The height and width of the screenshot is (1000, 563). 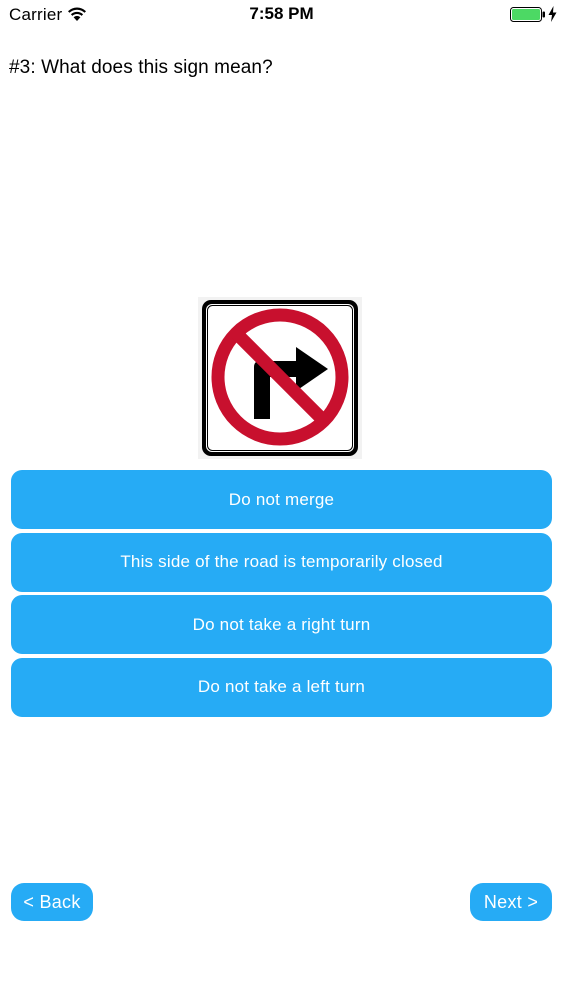 I want to click on clock-time: 7:58 PM, so click(x=281, y=13).